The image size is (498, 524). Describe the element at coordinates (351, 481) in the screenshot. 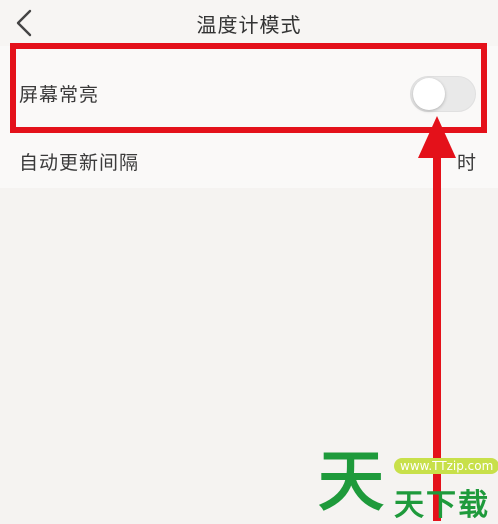

I see `watermark-logo-char: 天` at that location.